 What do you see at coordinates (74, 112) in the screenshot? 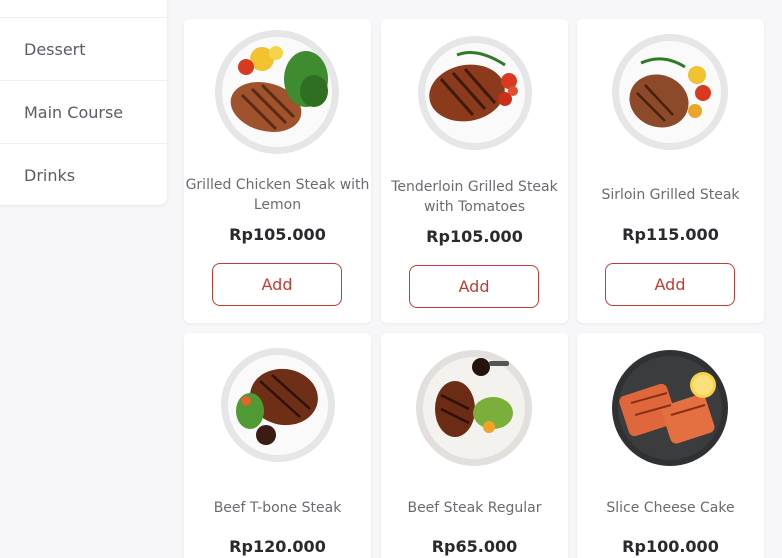
I see `sidebar-item-label: Main Course` at bounding box center [74, 112].